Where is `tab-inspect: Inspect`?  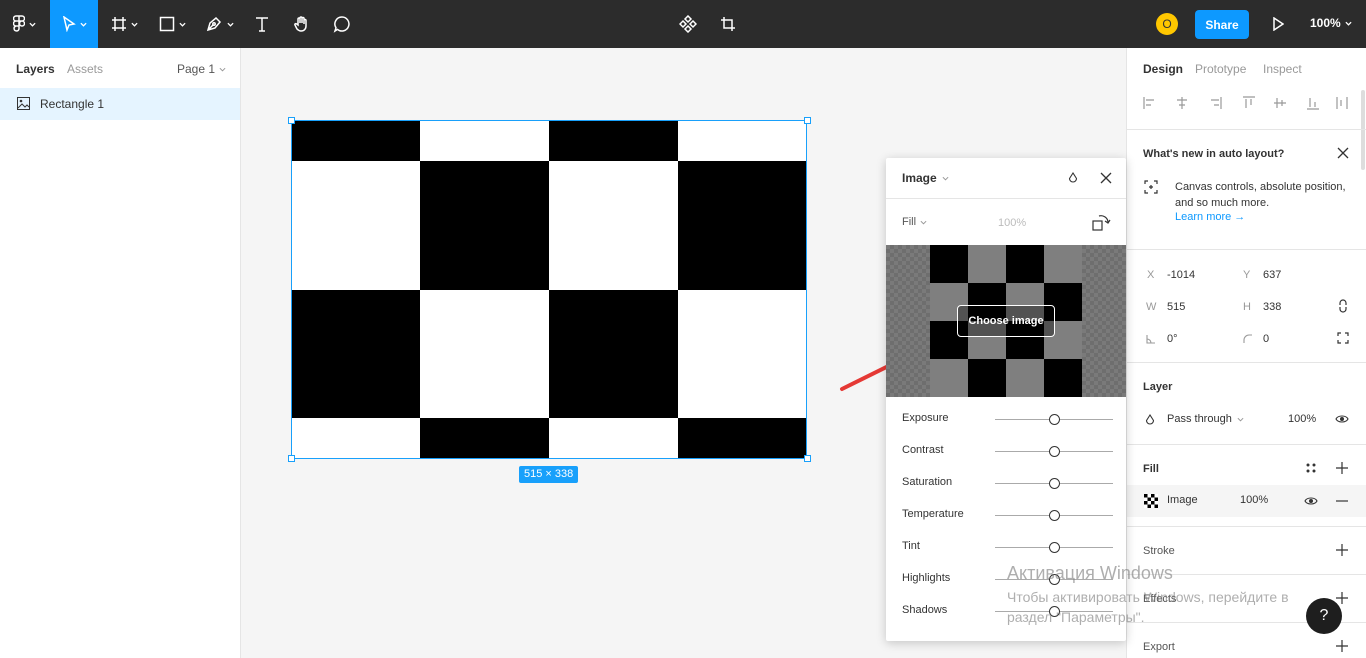 tab-inspect: Inspect is located at coordinates (1282, 69).